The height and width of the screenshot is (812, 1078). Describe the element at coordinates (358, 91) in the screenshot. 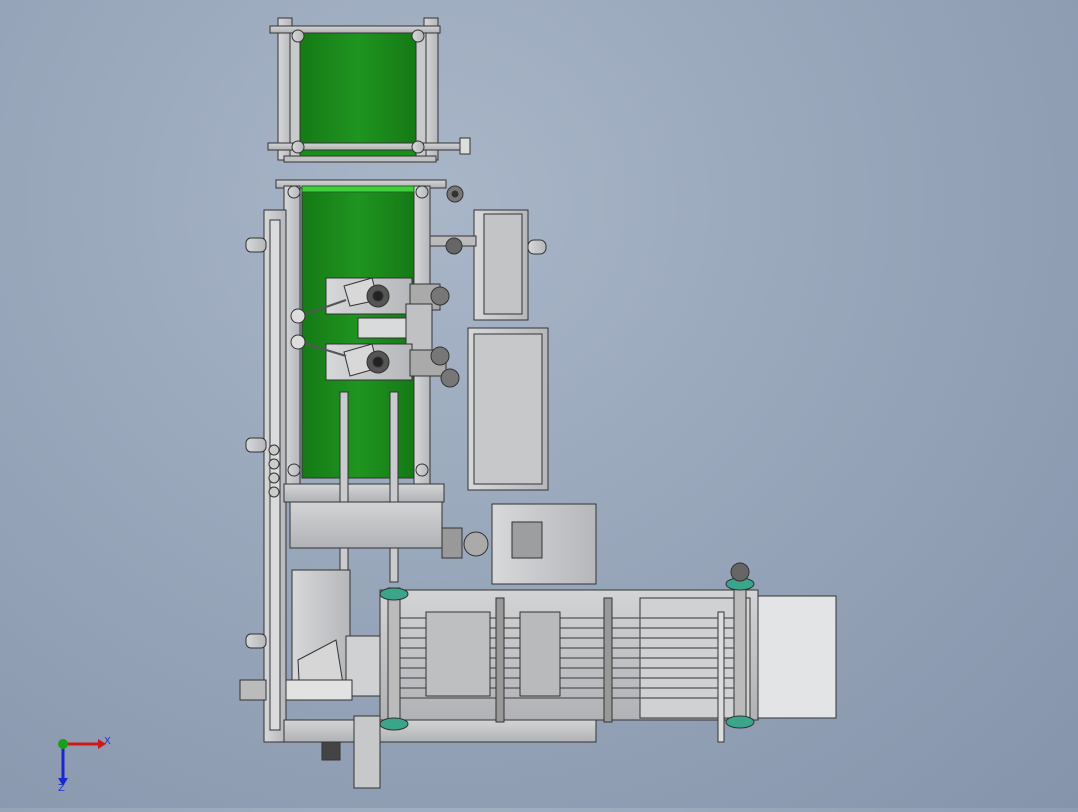

I see `upper-conveyor-belt` at that location.